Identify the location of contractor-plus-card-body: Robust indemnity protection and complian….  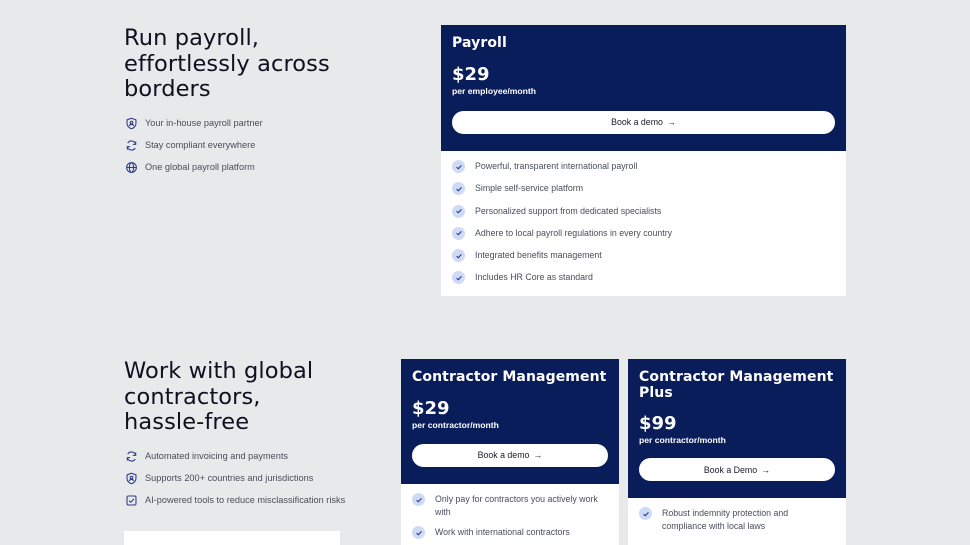
(737, 521).